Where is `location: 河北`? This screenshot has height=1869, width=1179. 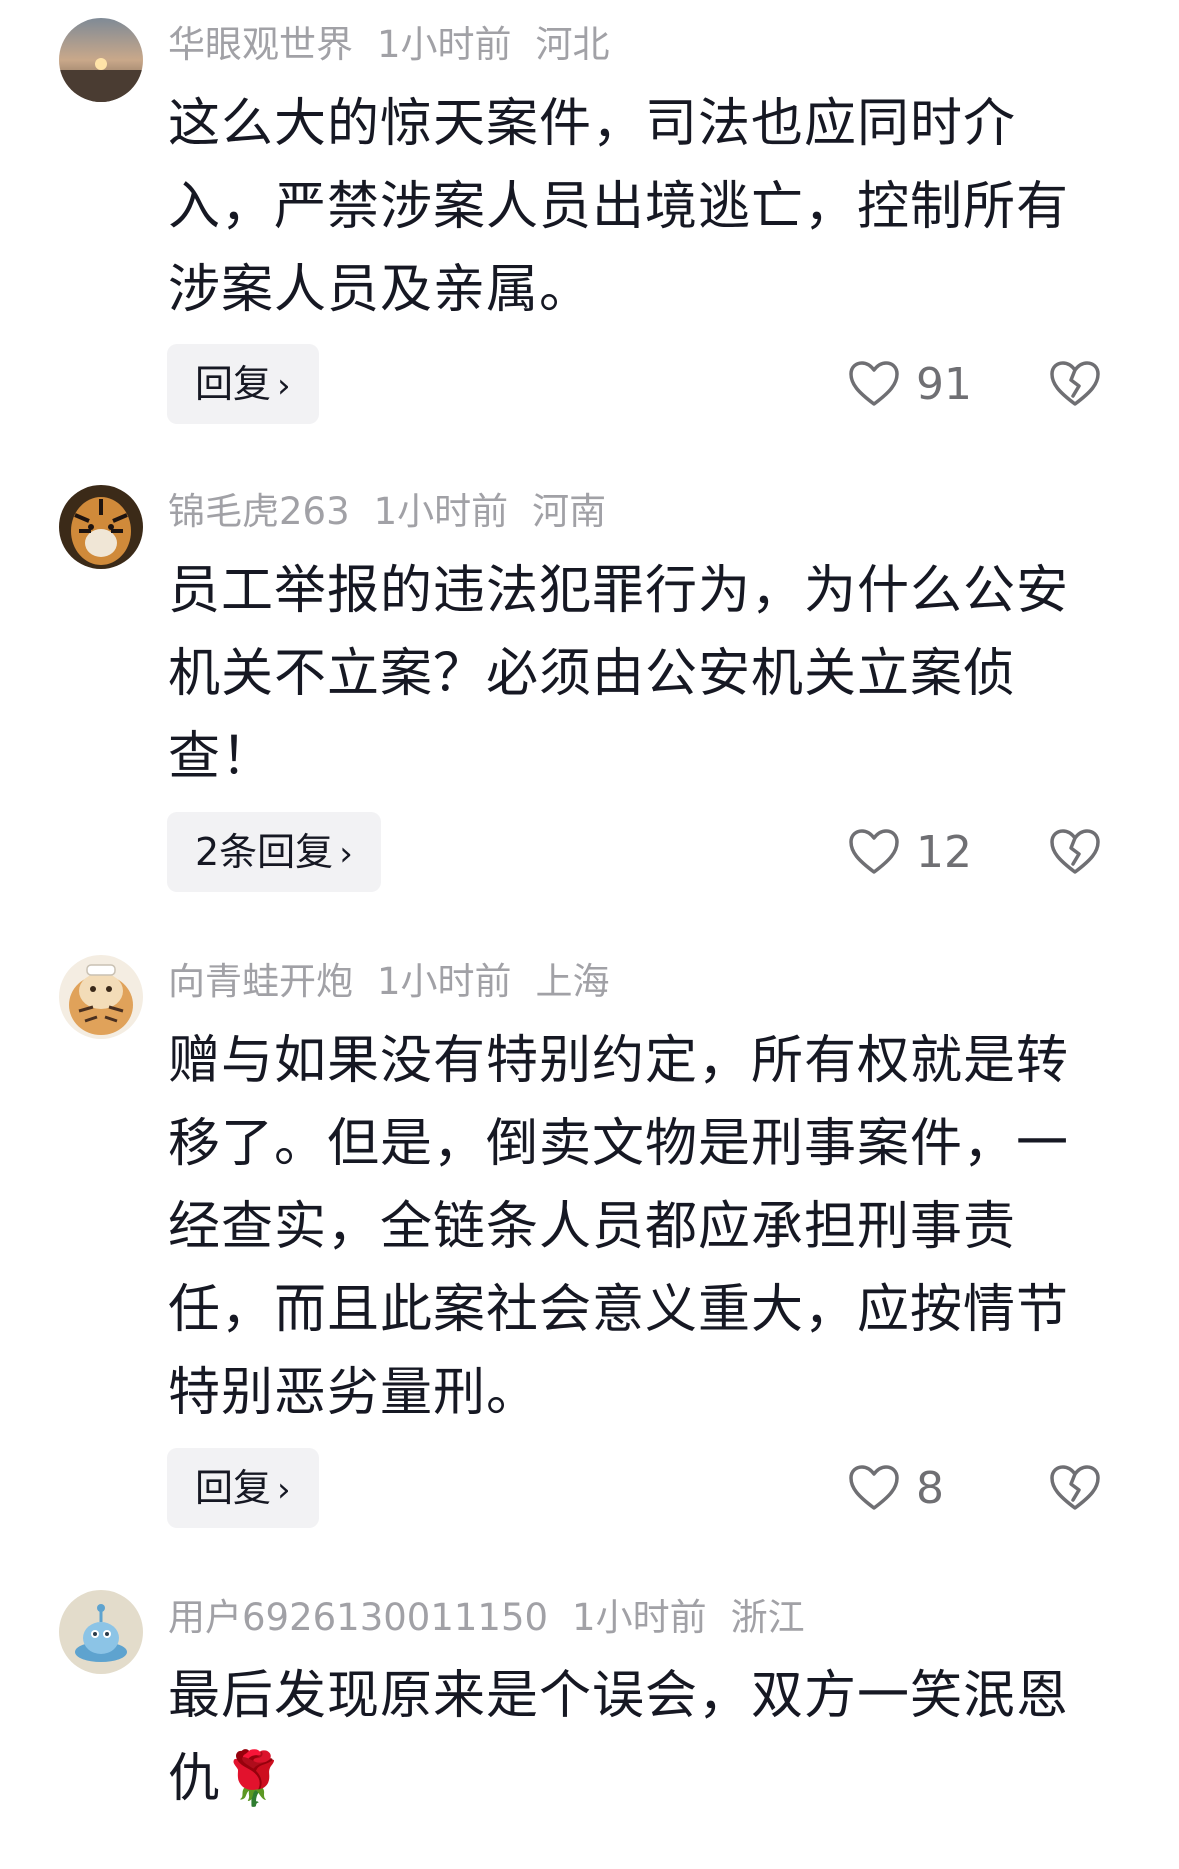 location: 河北 is located at coordinates (572, 44).